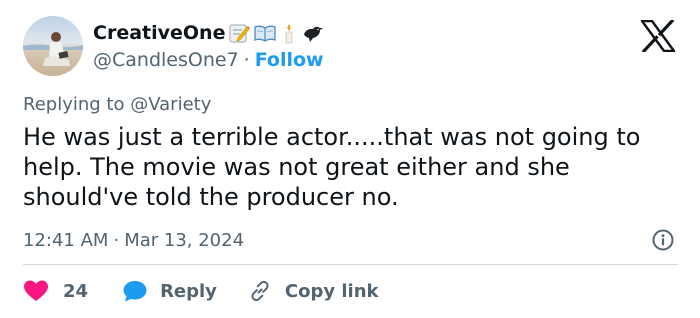  I want to click on like-count: 24, so click(76, 291).